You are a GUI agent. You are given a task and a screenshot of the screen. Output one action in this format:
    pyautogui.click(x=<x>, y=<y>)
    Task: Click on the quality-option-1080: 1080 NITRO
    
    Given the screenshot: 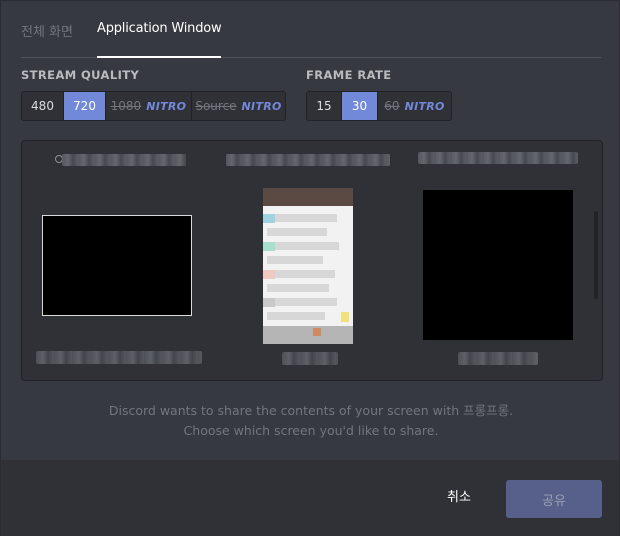 What is the action you would take?
    pyautogui.click(x=149, y=106)
    